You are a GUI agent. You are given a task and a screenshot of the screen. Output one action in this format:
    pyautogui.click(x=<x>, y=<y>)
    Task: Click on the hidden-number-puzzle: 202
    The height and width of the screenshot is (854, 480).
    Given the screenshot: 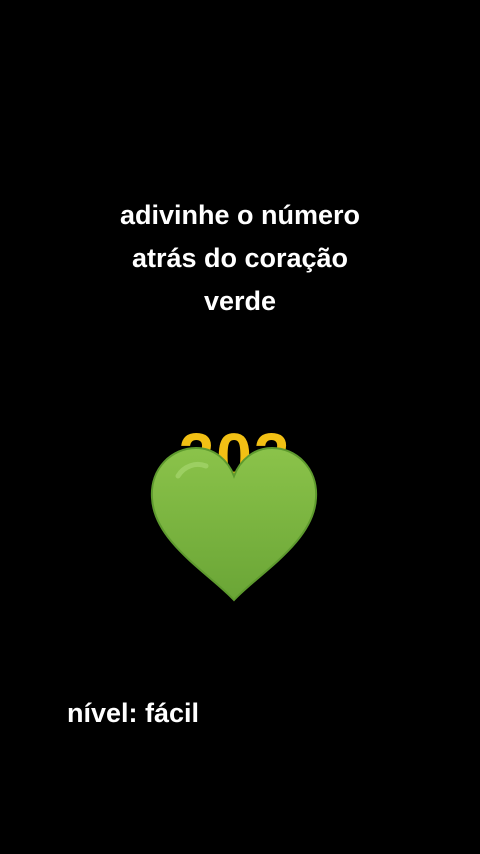 What is the action you would take?
    pyautogui.click(x=235, y=513)
    